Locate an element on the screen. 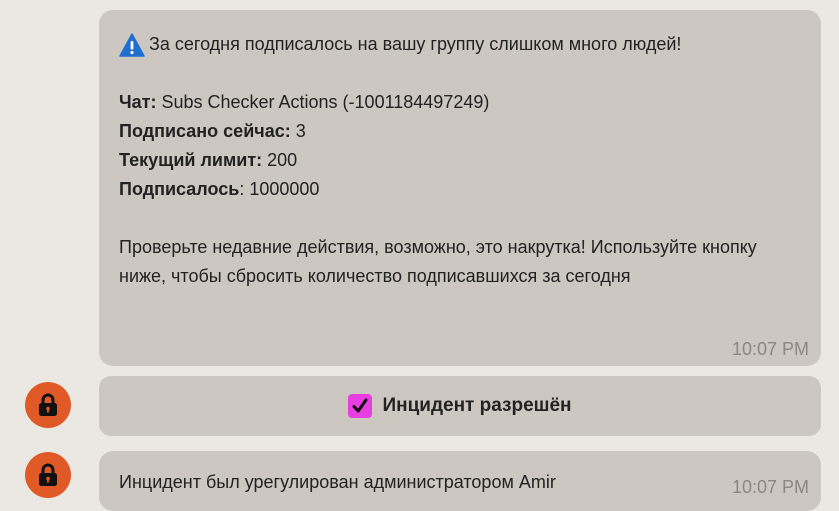  subscribed-label: Подписалось is located at coordinates (179, 189).